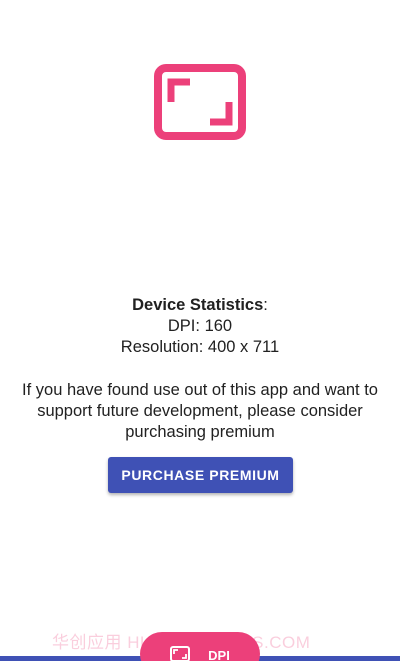 This screenshot has height=661, width=400. I want to click on tab-dpi-label: DPI, so click(219, 654).